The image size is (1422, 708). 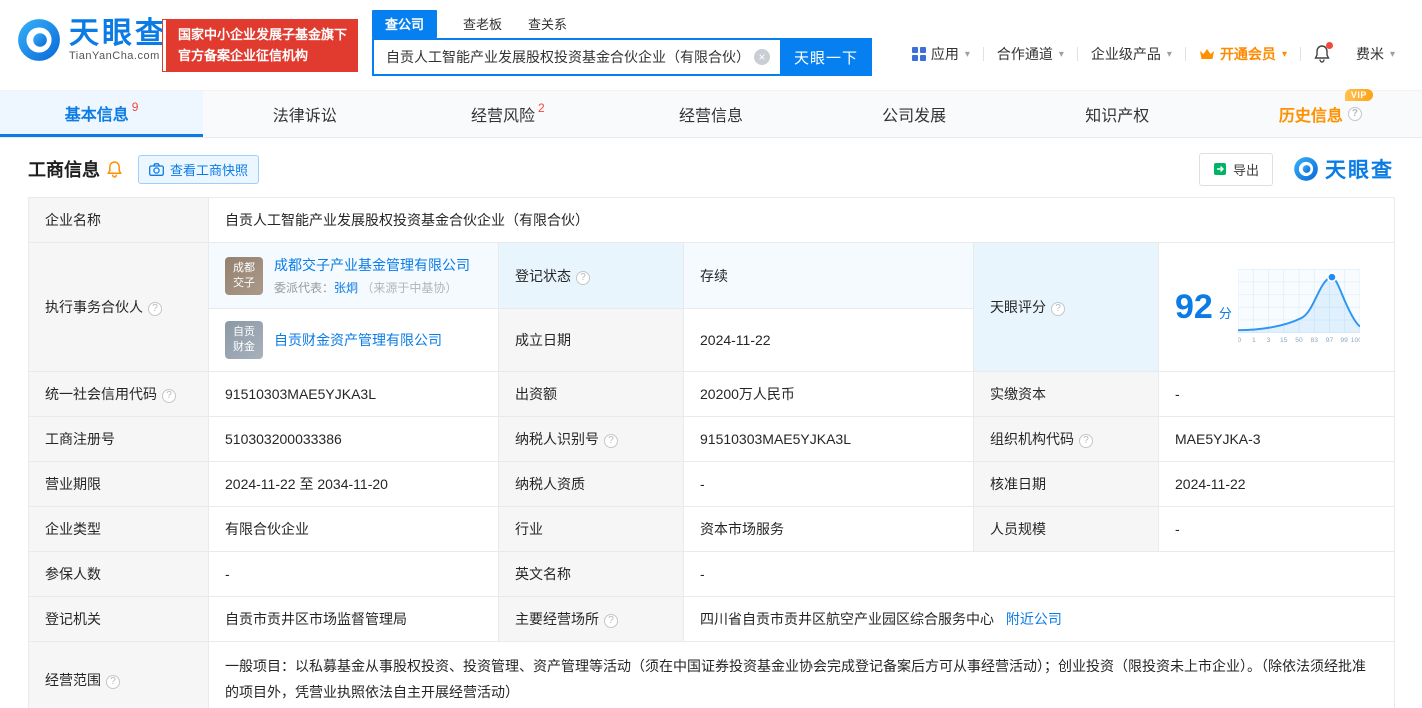 What do you see at coordinates (1225, 313) in the screenshot?
I see `score-unit: 分` at bounding box center [1225, 313].